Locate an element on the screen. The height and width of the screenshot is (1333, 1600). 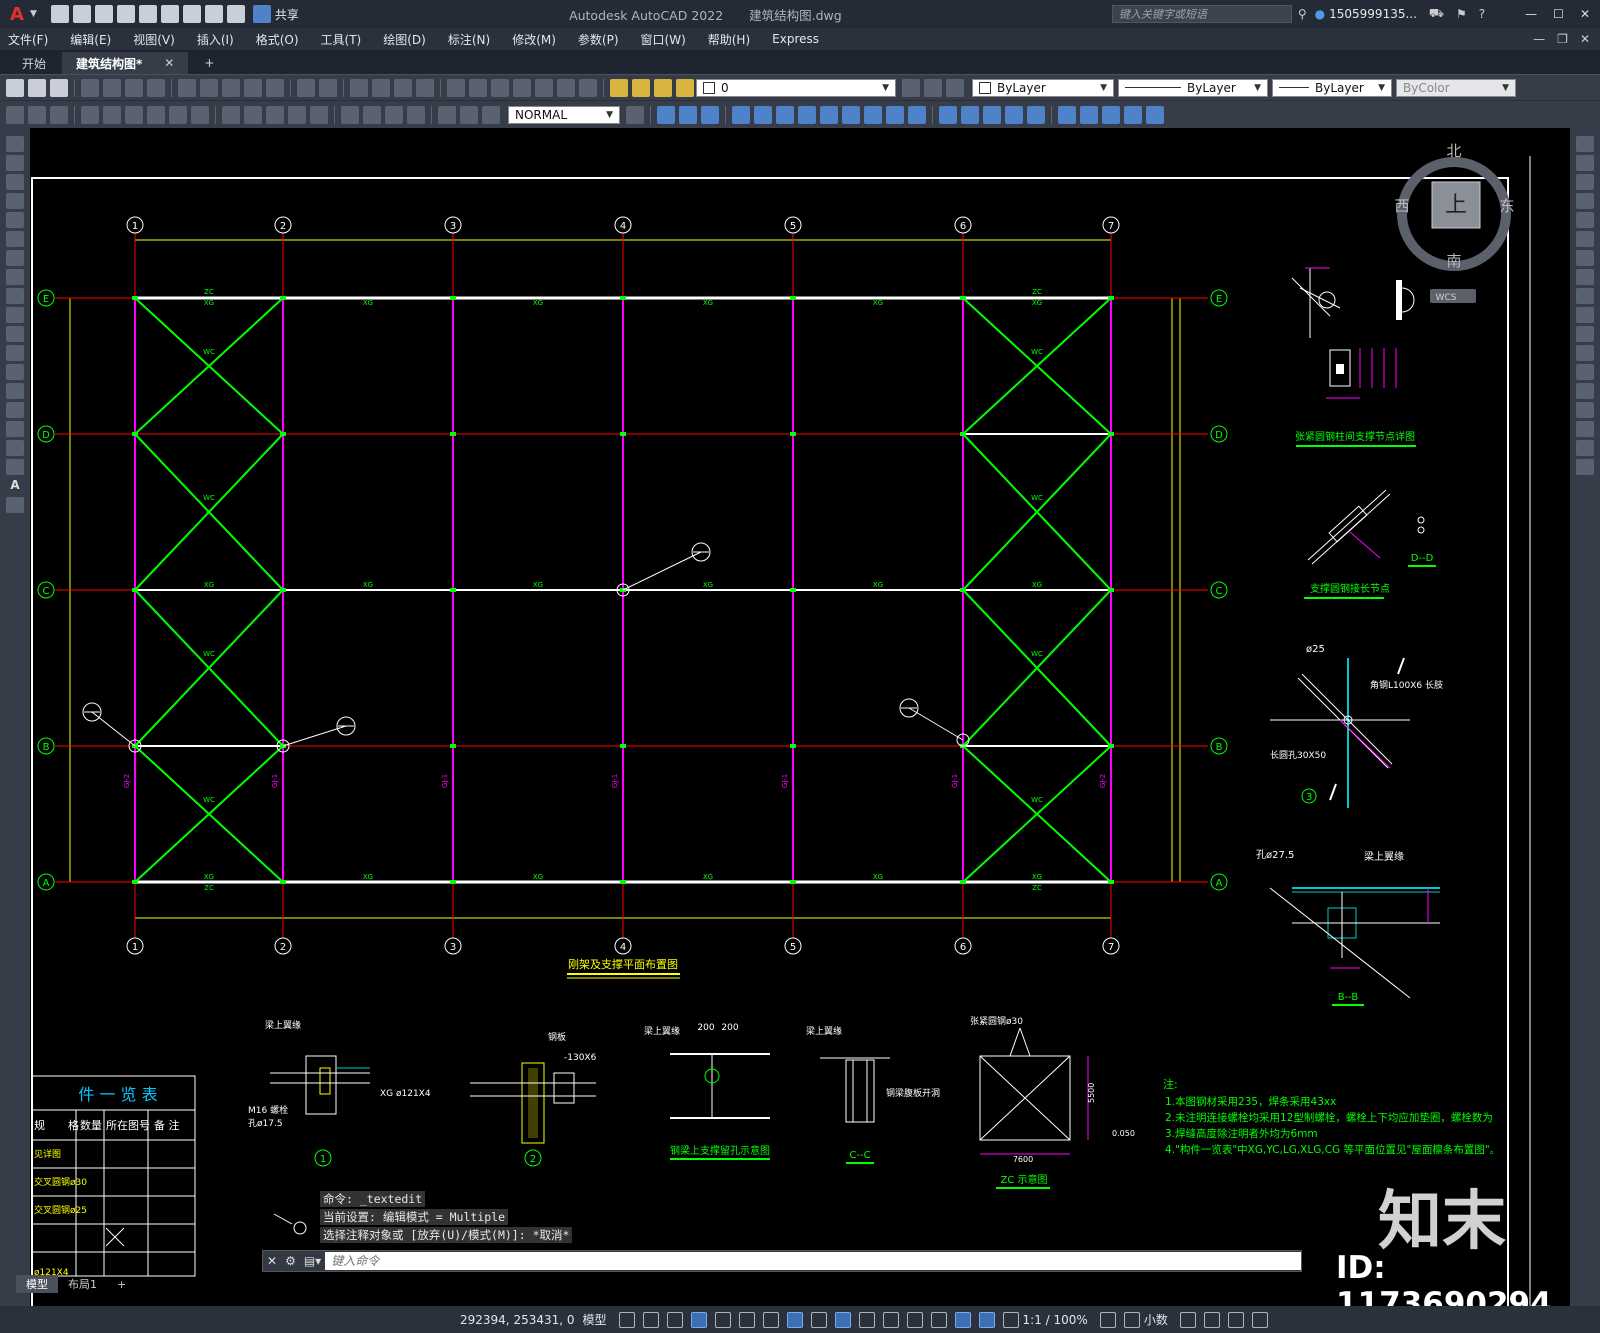
line-tool-icon is located at coordinates (15, 144).